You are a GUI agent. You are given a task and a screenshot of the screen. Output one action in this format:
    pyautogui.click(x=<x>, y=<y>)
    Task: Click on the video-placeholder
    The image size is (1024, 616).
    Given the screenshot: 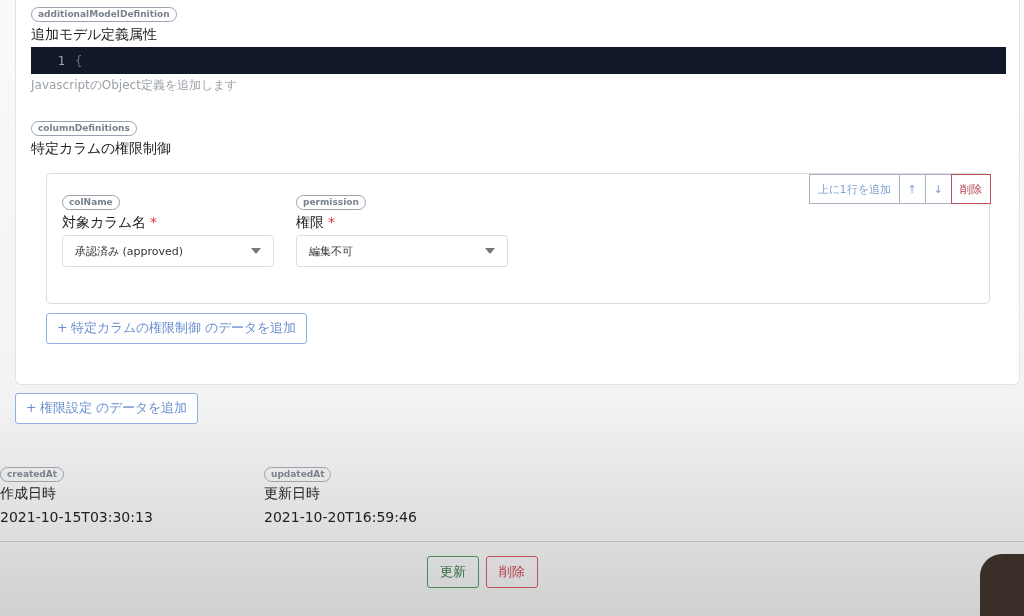 What is the action you would take?
    pyautogui.click(x=1002, y=585)
    